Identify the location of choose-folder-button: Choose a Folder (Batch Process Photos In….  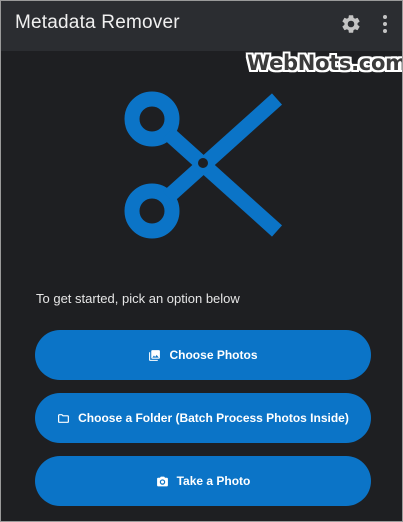
(203, 418).